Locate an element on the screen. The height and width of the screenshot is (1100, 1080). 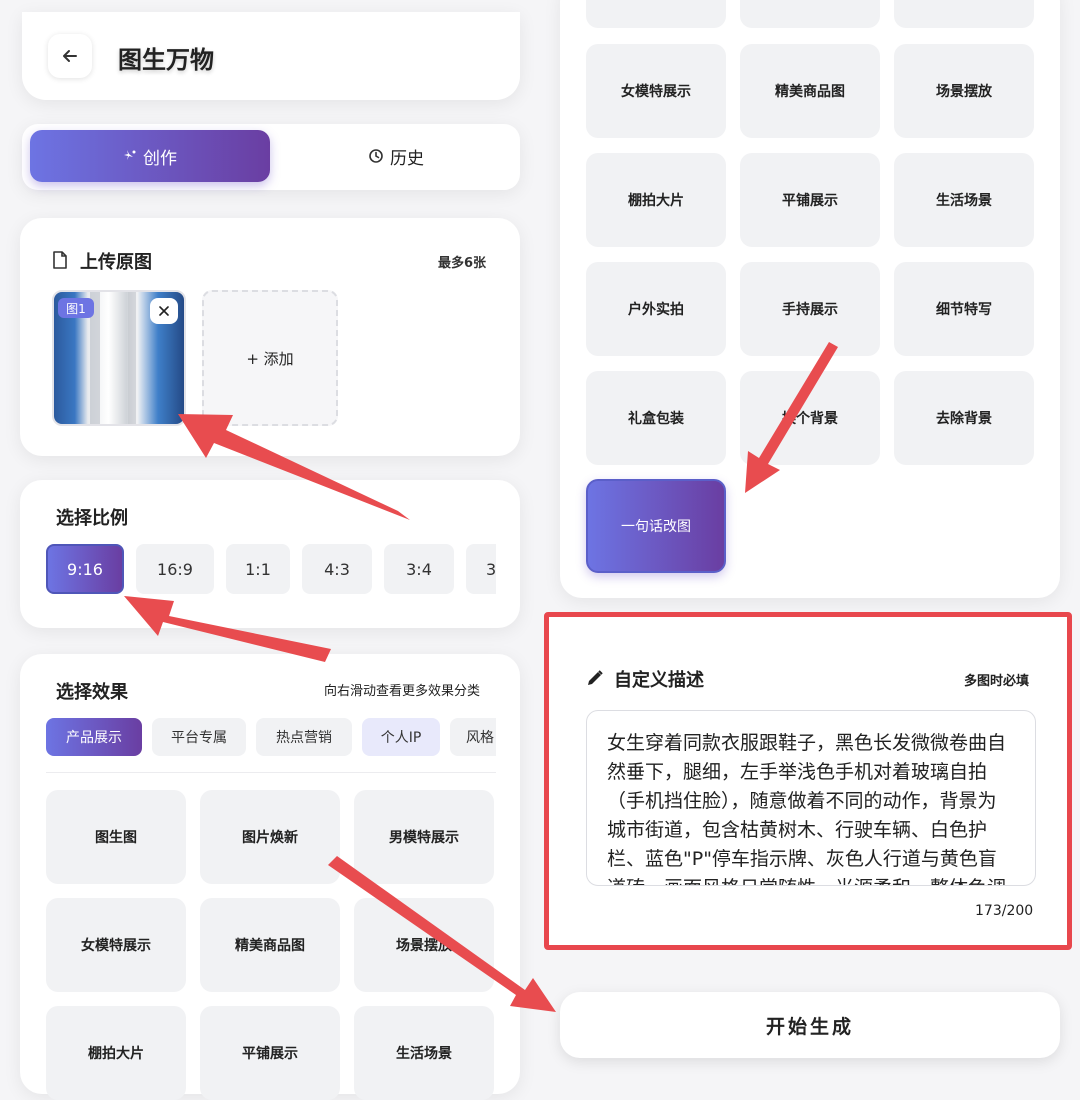
category-personal-ip: 个人IP is located at coordinates (401, 737).